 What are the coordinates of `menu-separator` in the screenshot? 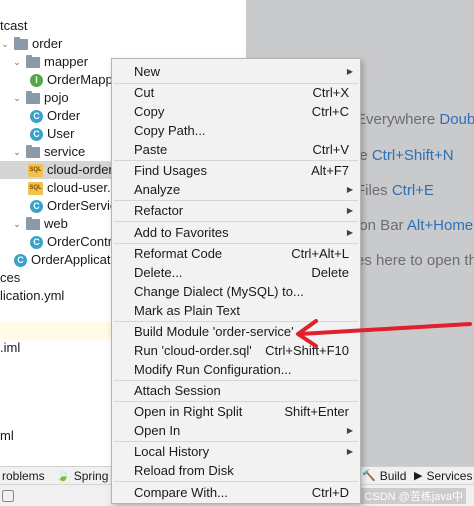 It's located at (236, 481).